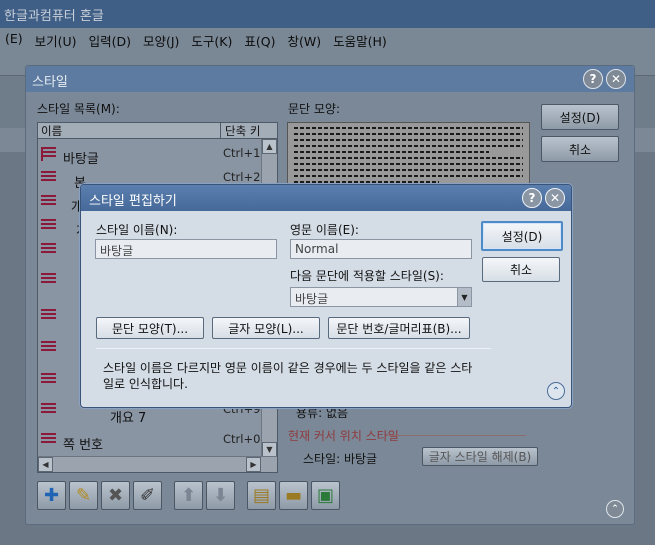 The height and width of the screenshot is (545, 655). I want to click on menu-table: 표(Q), so click(259, 40).